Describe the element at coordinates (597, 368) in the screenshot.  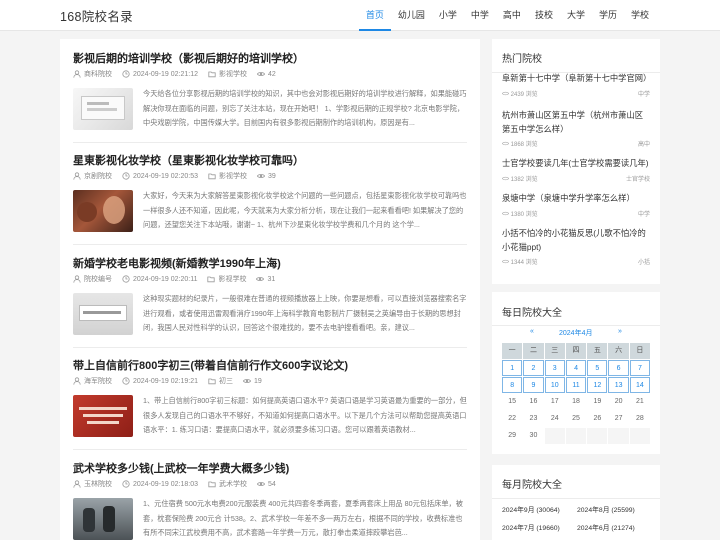
I see `calendar-day-link: 5` at that location.